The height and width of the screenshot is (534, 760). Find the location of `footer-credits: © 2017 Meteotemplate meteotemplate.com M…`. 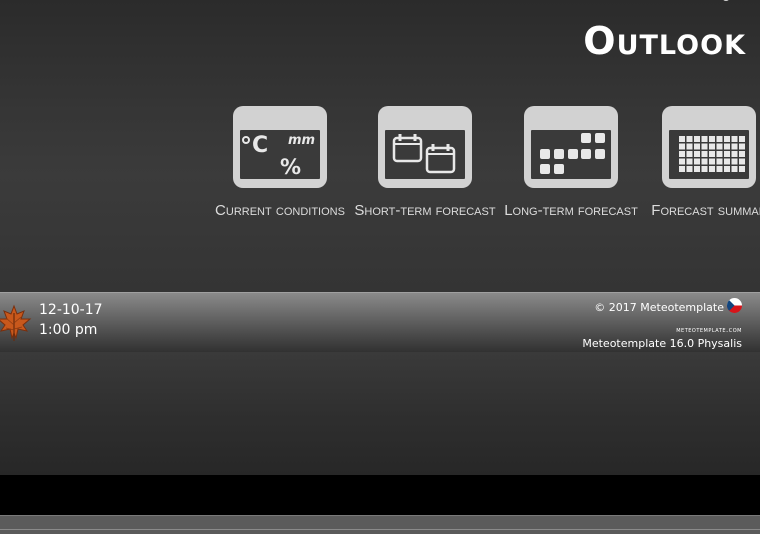

footer-credits: © 2017 Meteotemplate meteotemplate.com M… is located at coordinates (662, 324).